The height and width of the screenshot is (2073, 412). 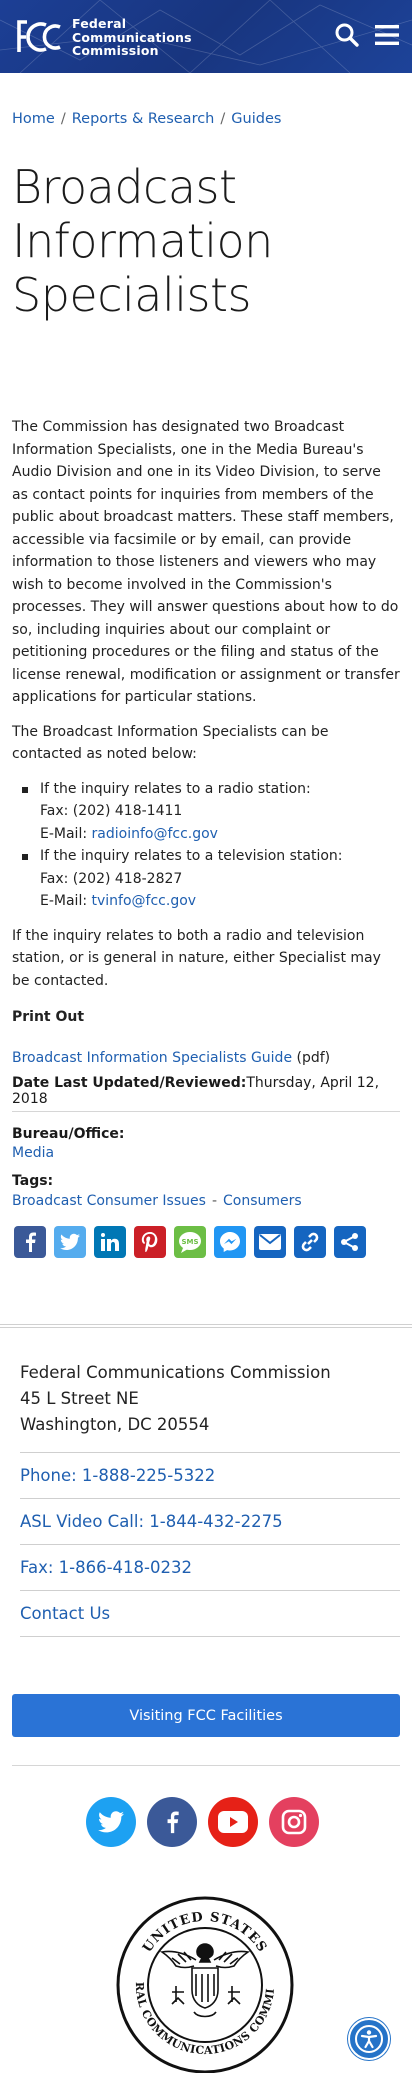 What do you see at coordinates (142, 241) in the screenshot?
I see `page-title: Broadcast Information Specialists` at bounding box center [142, 241].